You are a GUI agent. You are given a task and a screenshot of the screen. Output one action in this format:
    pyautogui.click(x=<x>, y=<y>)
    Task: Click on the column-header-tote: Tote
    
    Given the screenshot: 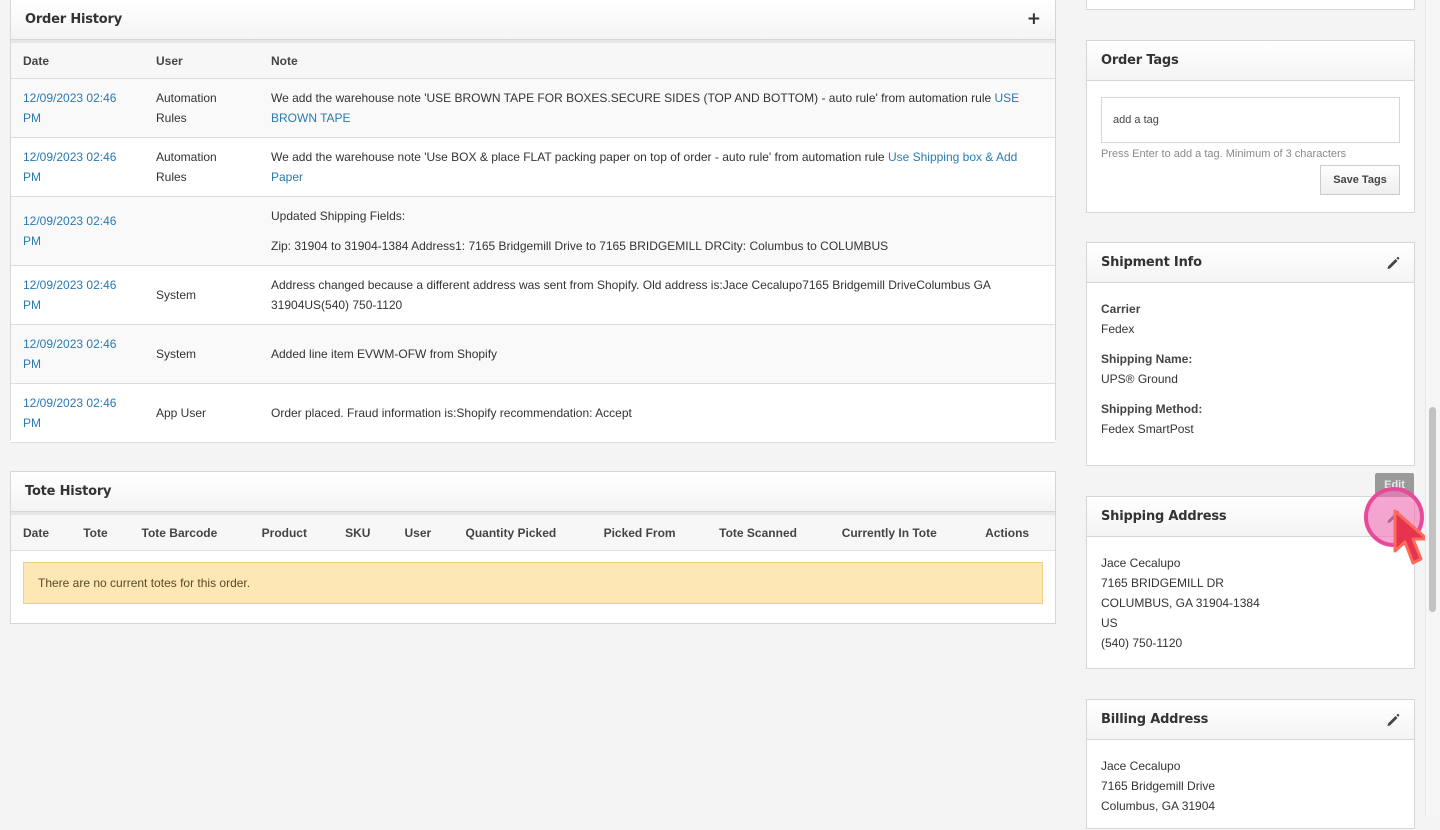 What is the action you would take?
    pyautogui.click(x=100, y=531)
    